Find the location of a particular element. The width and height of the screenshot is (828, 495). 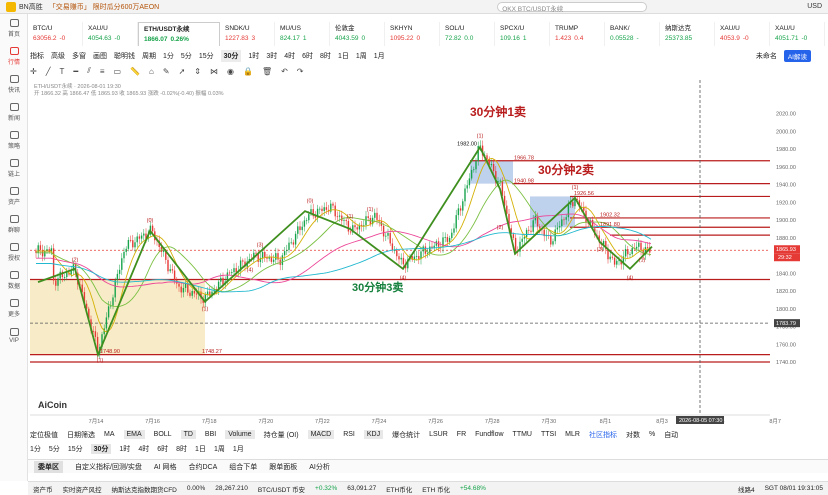

bottom-right-3: 自动 is located at coordinates (671, 435).